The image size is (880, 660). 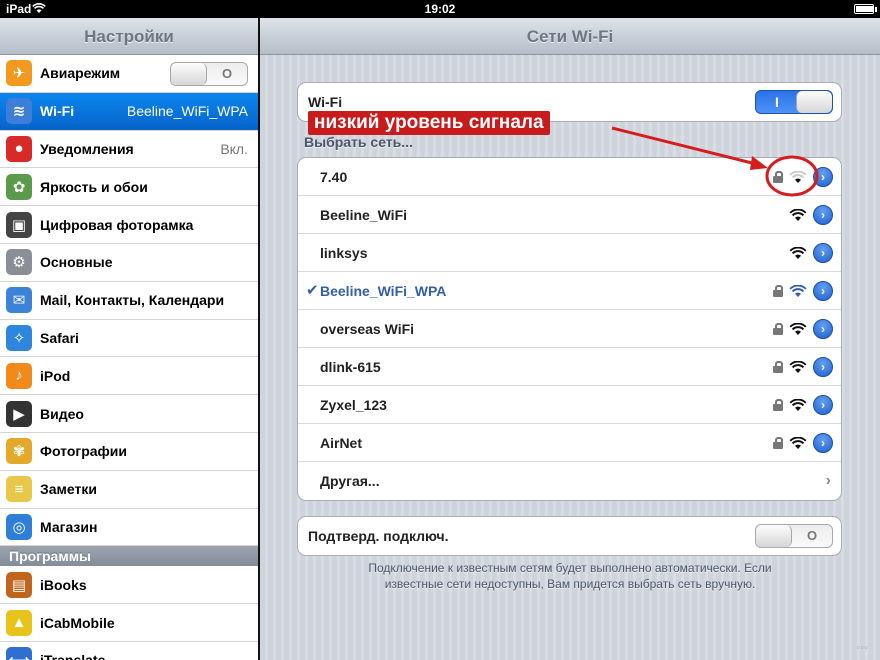 I want to click on network-row: 7.40 ›, so click(x=569, y=177).